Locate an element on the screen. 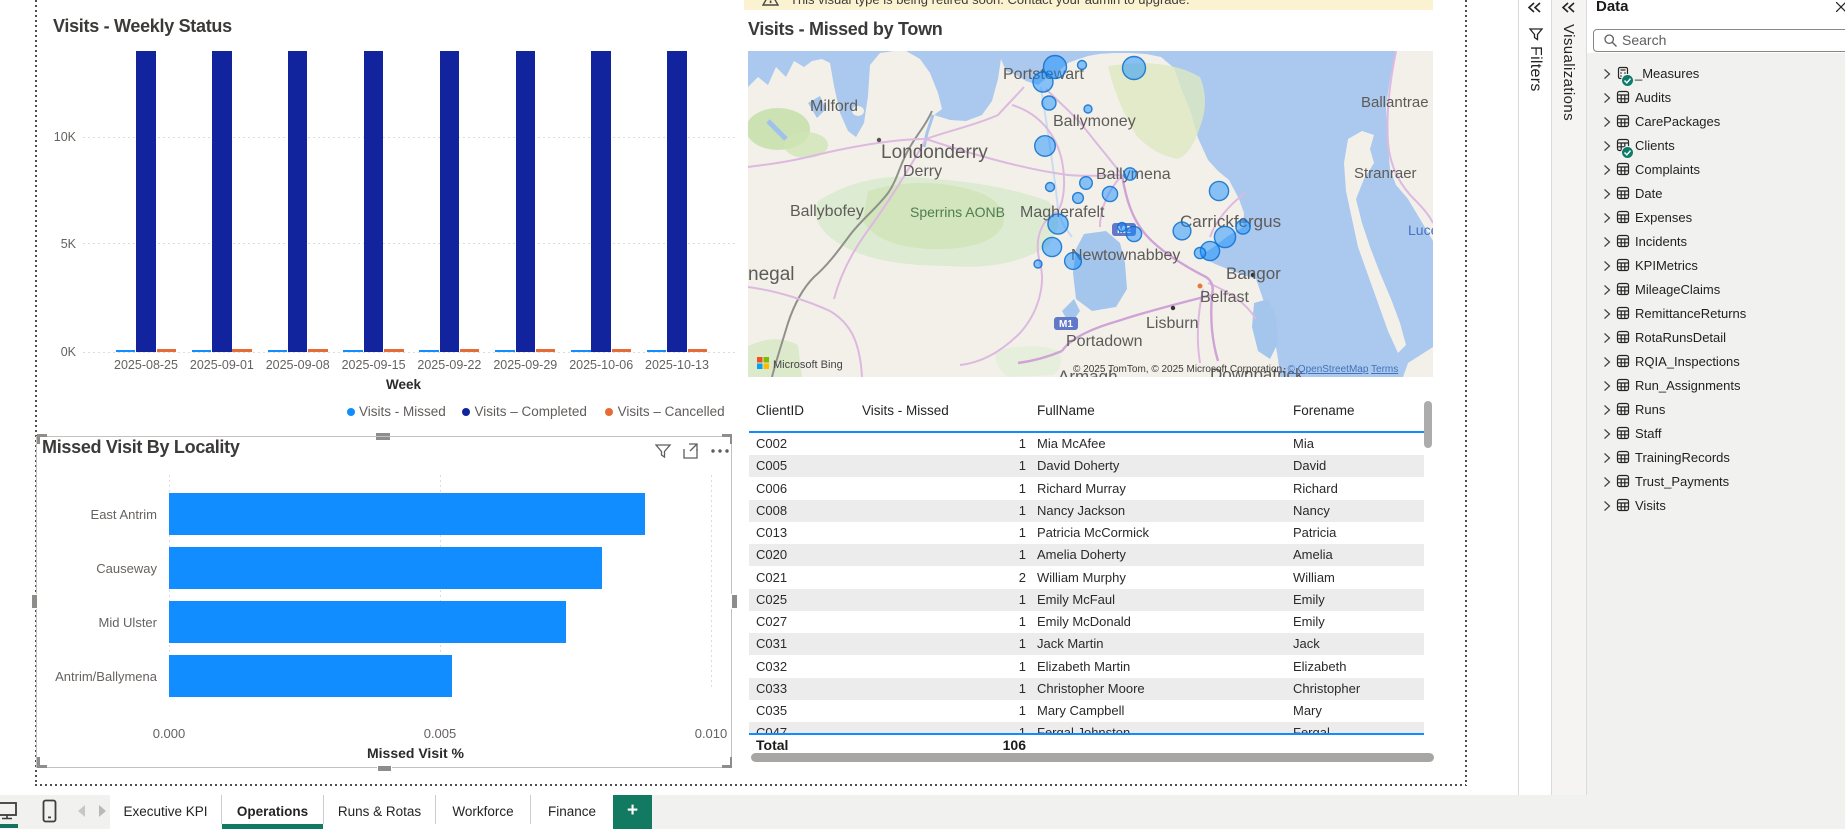 This screenshot has width=1845, height=829. svg-text: Newtownabbey is located at coordinates (1125, 255).